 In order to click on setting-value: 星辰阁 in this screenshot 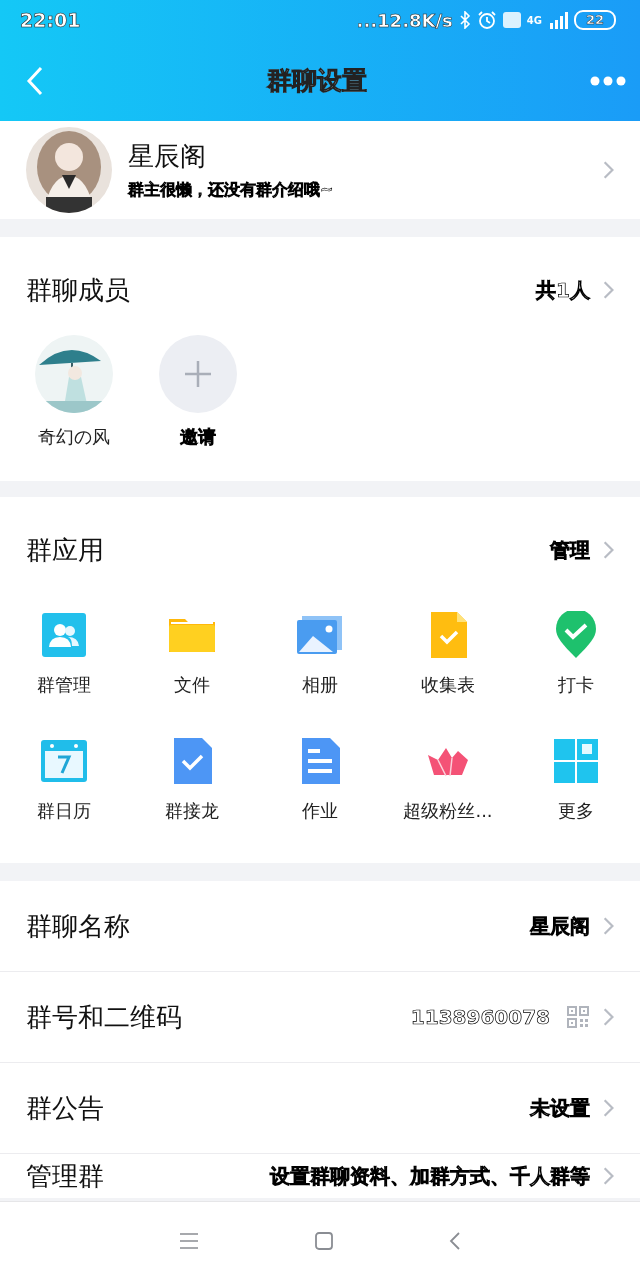, I will do `click(560, 926)`.